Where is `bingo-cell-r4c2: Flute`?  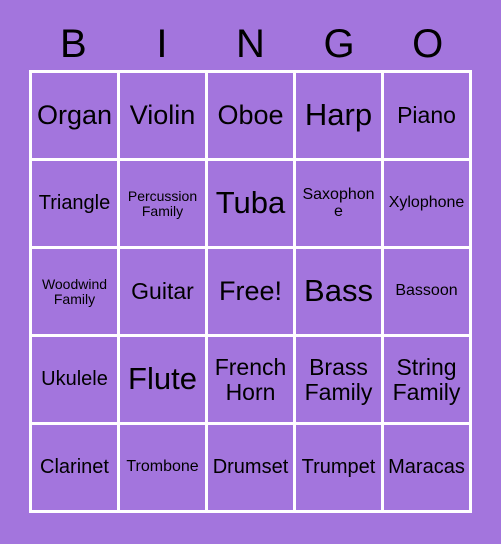 bingo-cell-r4c2: Flute is located at coordinates (162, 379).